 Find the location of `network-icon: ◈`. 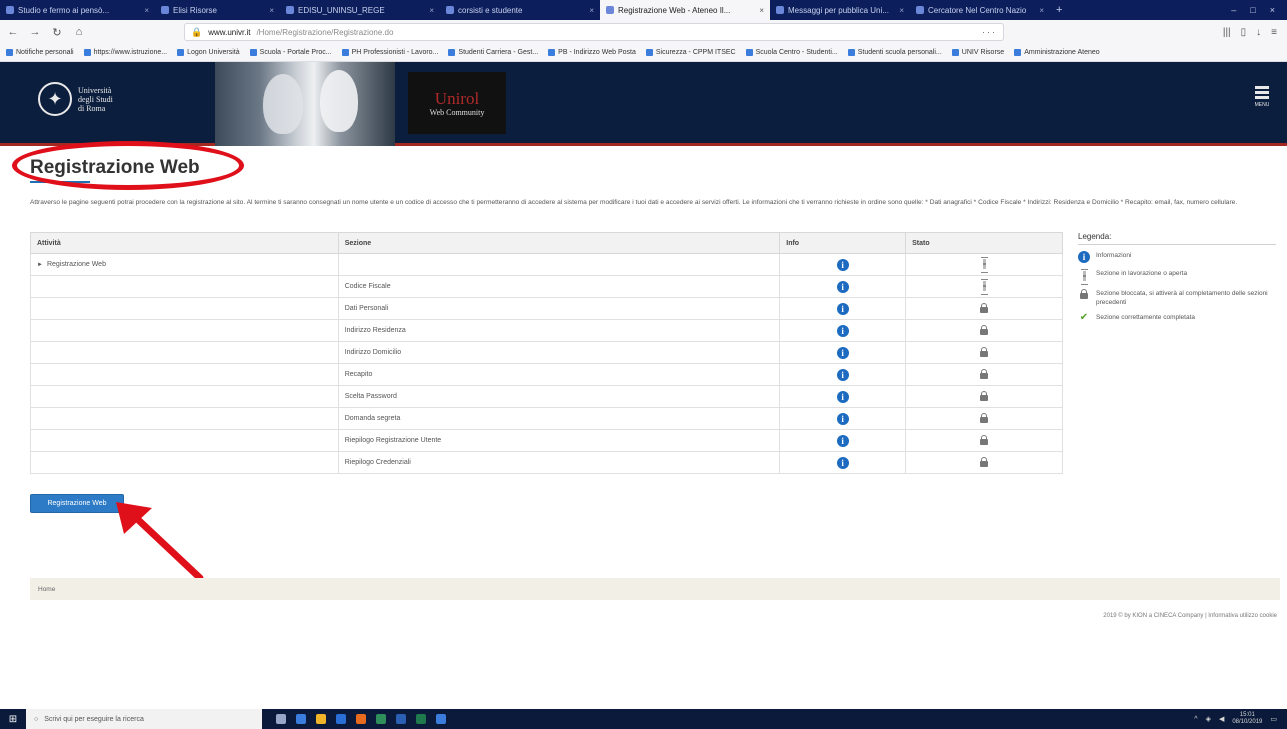

network-icon: ◈ is located at coordinates (1208, 719).